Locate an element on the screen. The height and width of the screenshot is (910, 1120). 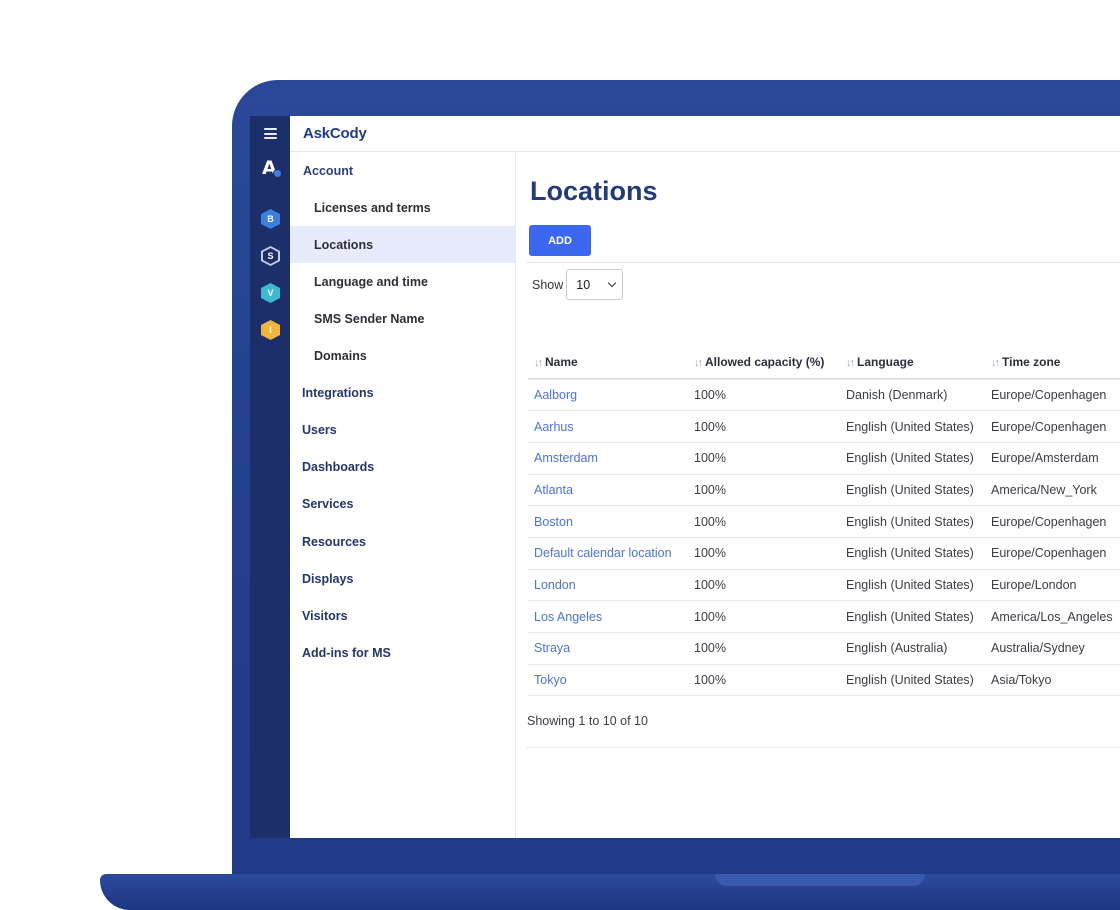
table-cell: America/Los_Angeles is located at coordinates (1052, 616).